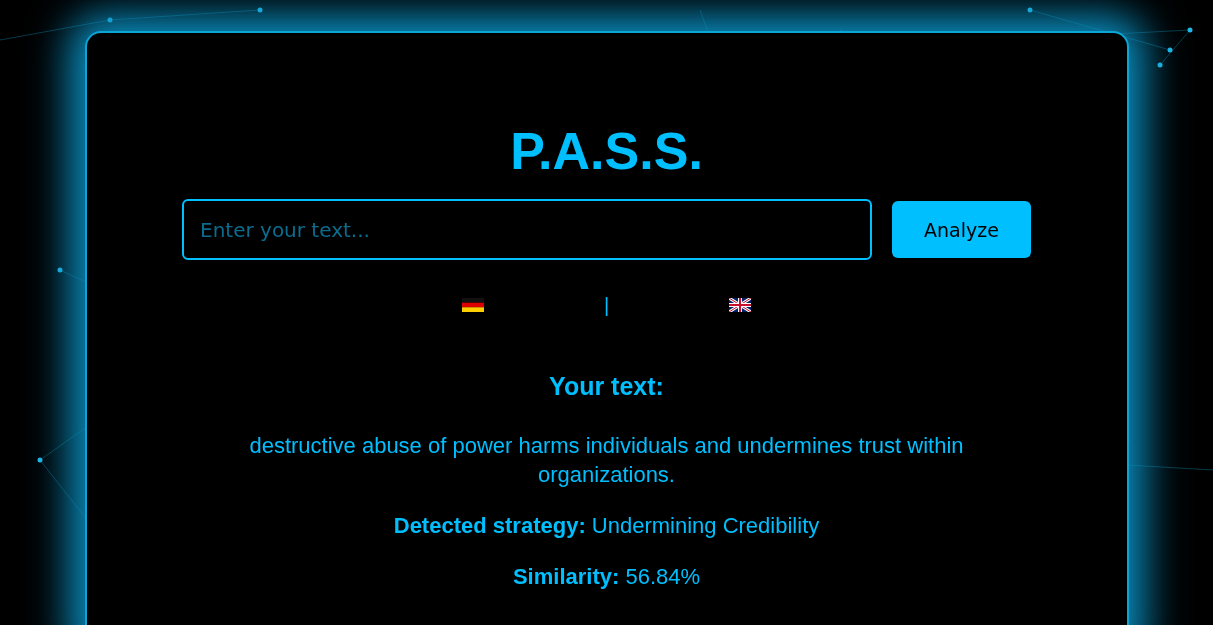  I want to click on result-line: Detected strategy: Undermining Credibility, so click(606, 526).